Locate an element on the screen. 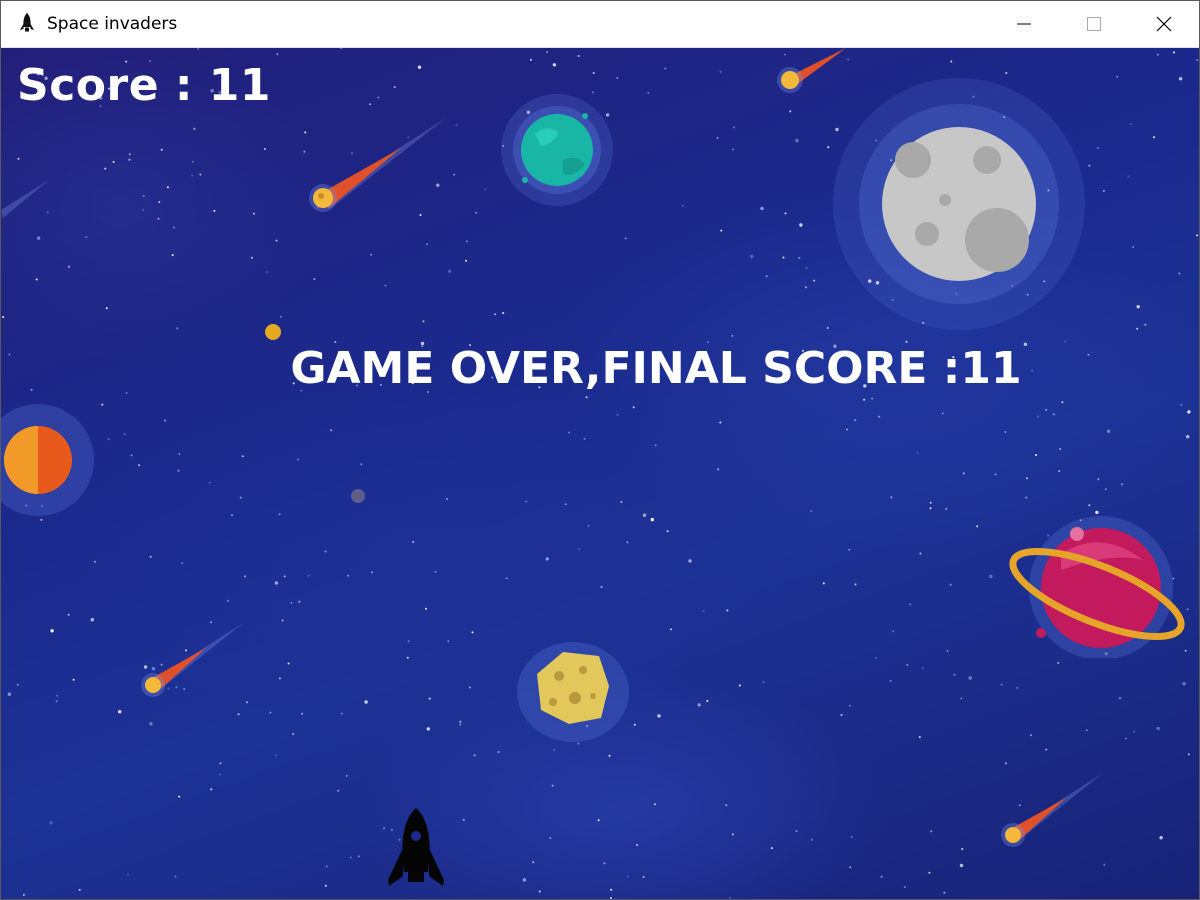 The height and width of the screenshot is (900, 1200). close-button is located at coordinates (1164, 24).